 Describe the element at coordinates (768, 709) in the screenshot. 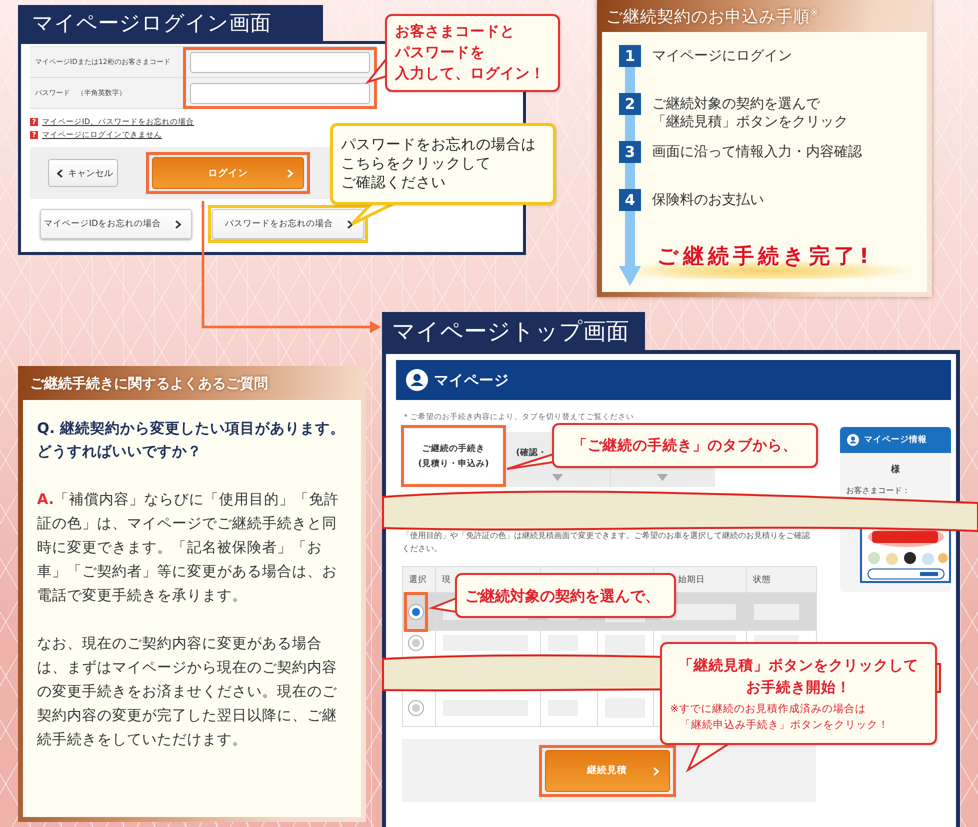

I see `callout-note: ※すでに継続のお見積作成済みの場合は` at that location.